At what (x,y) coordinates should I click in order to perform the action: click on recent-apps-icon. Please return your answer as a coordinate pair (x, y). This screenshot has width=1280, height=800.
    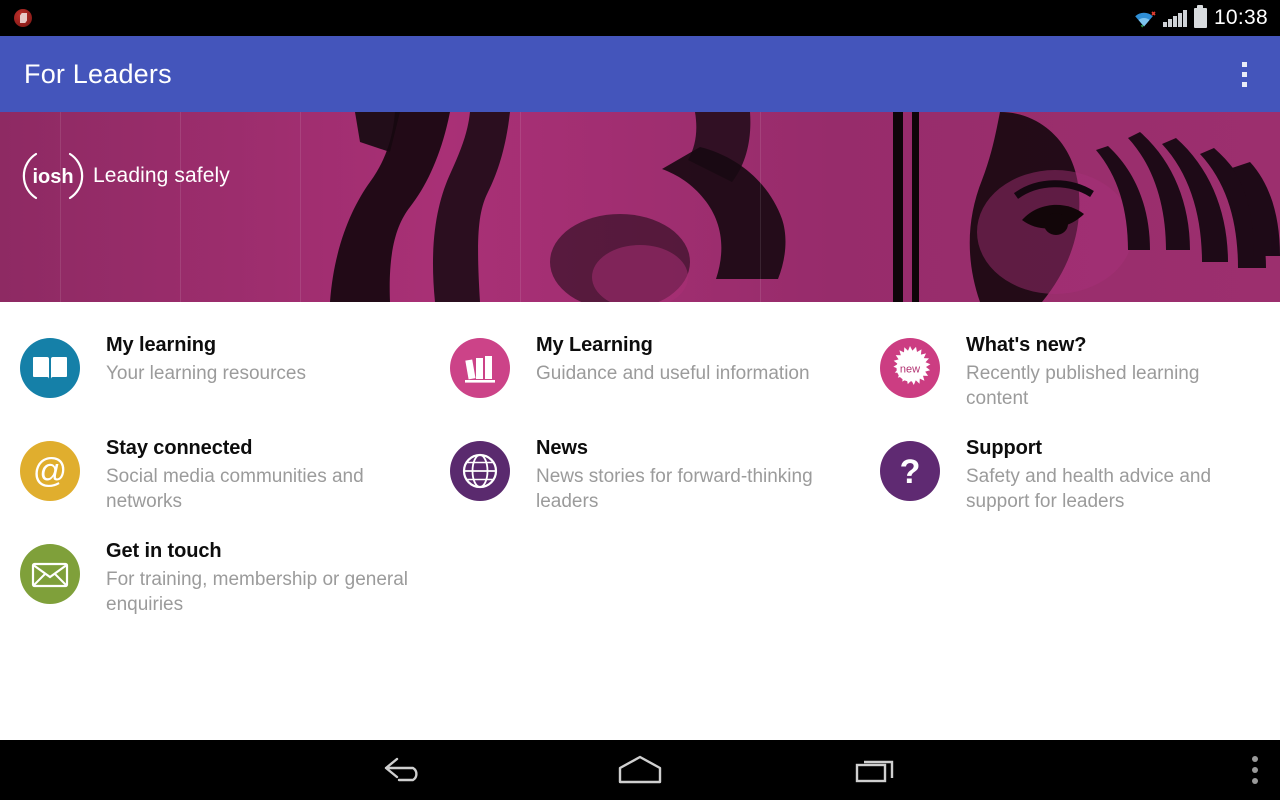
    Looking at the image, I should click on (876, 770).